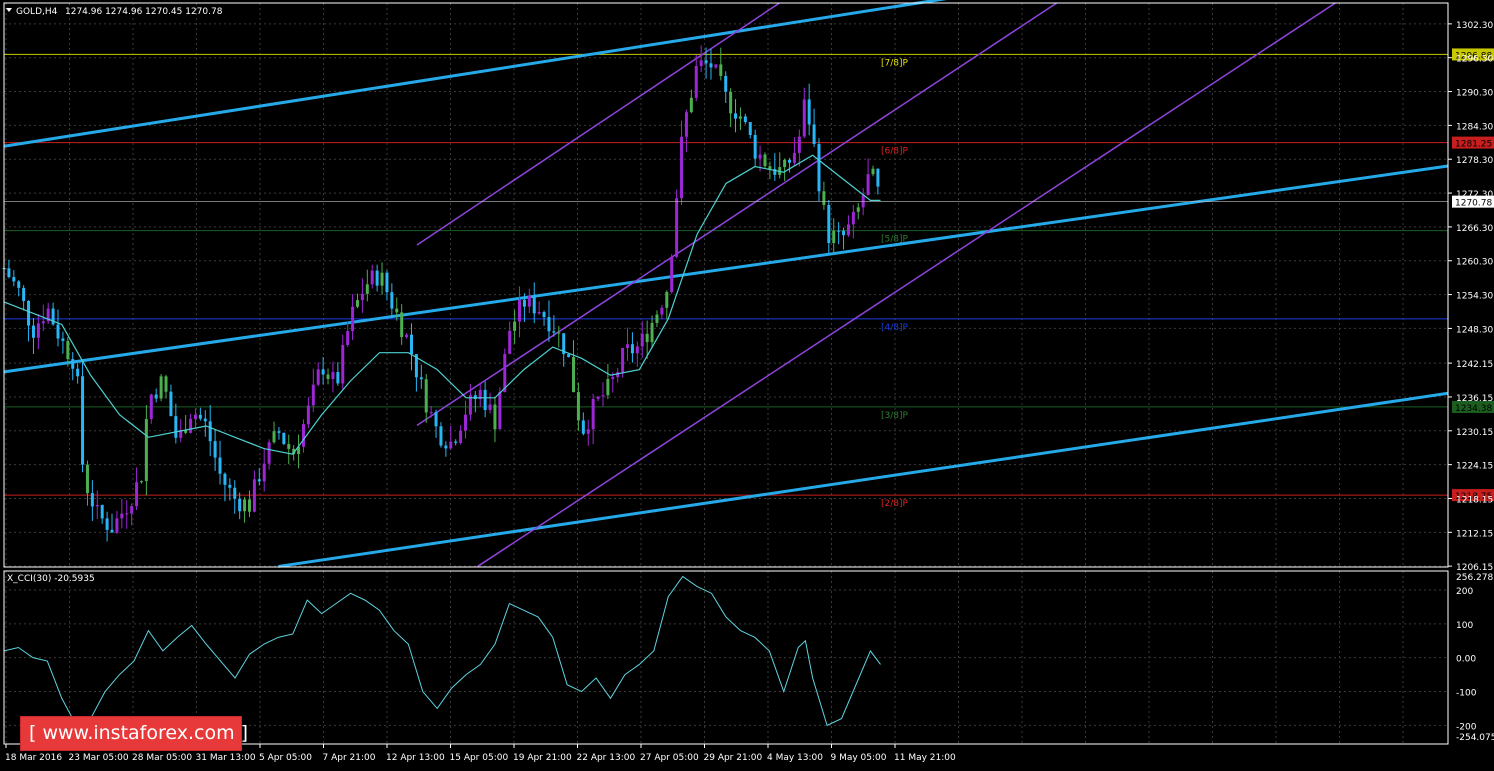 This screenshot has width=1494, height=771. What do you see at coordinates (1474, 263) in the screenshot?
I see `price-axis-label: 1260.30` at bounding box center [1474, 263].